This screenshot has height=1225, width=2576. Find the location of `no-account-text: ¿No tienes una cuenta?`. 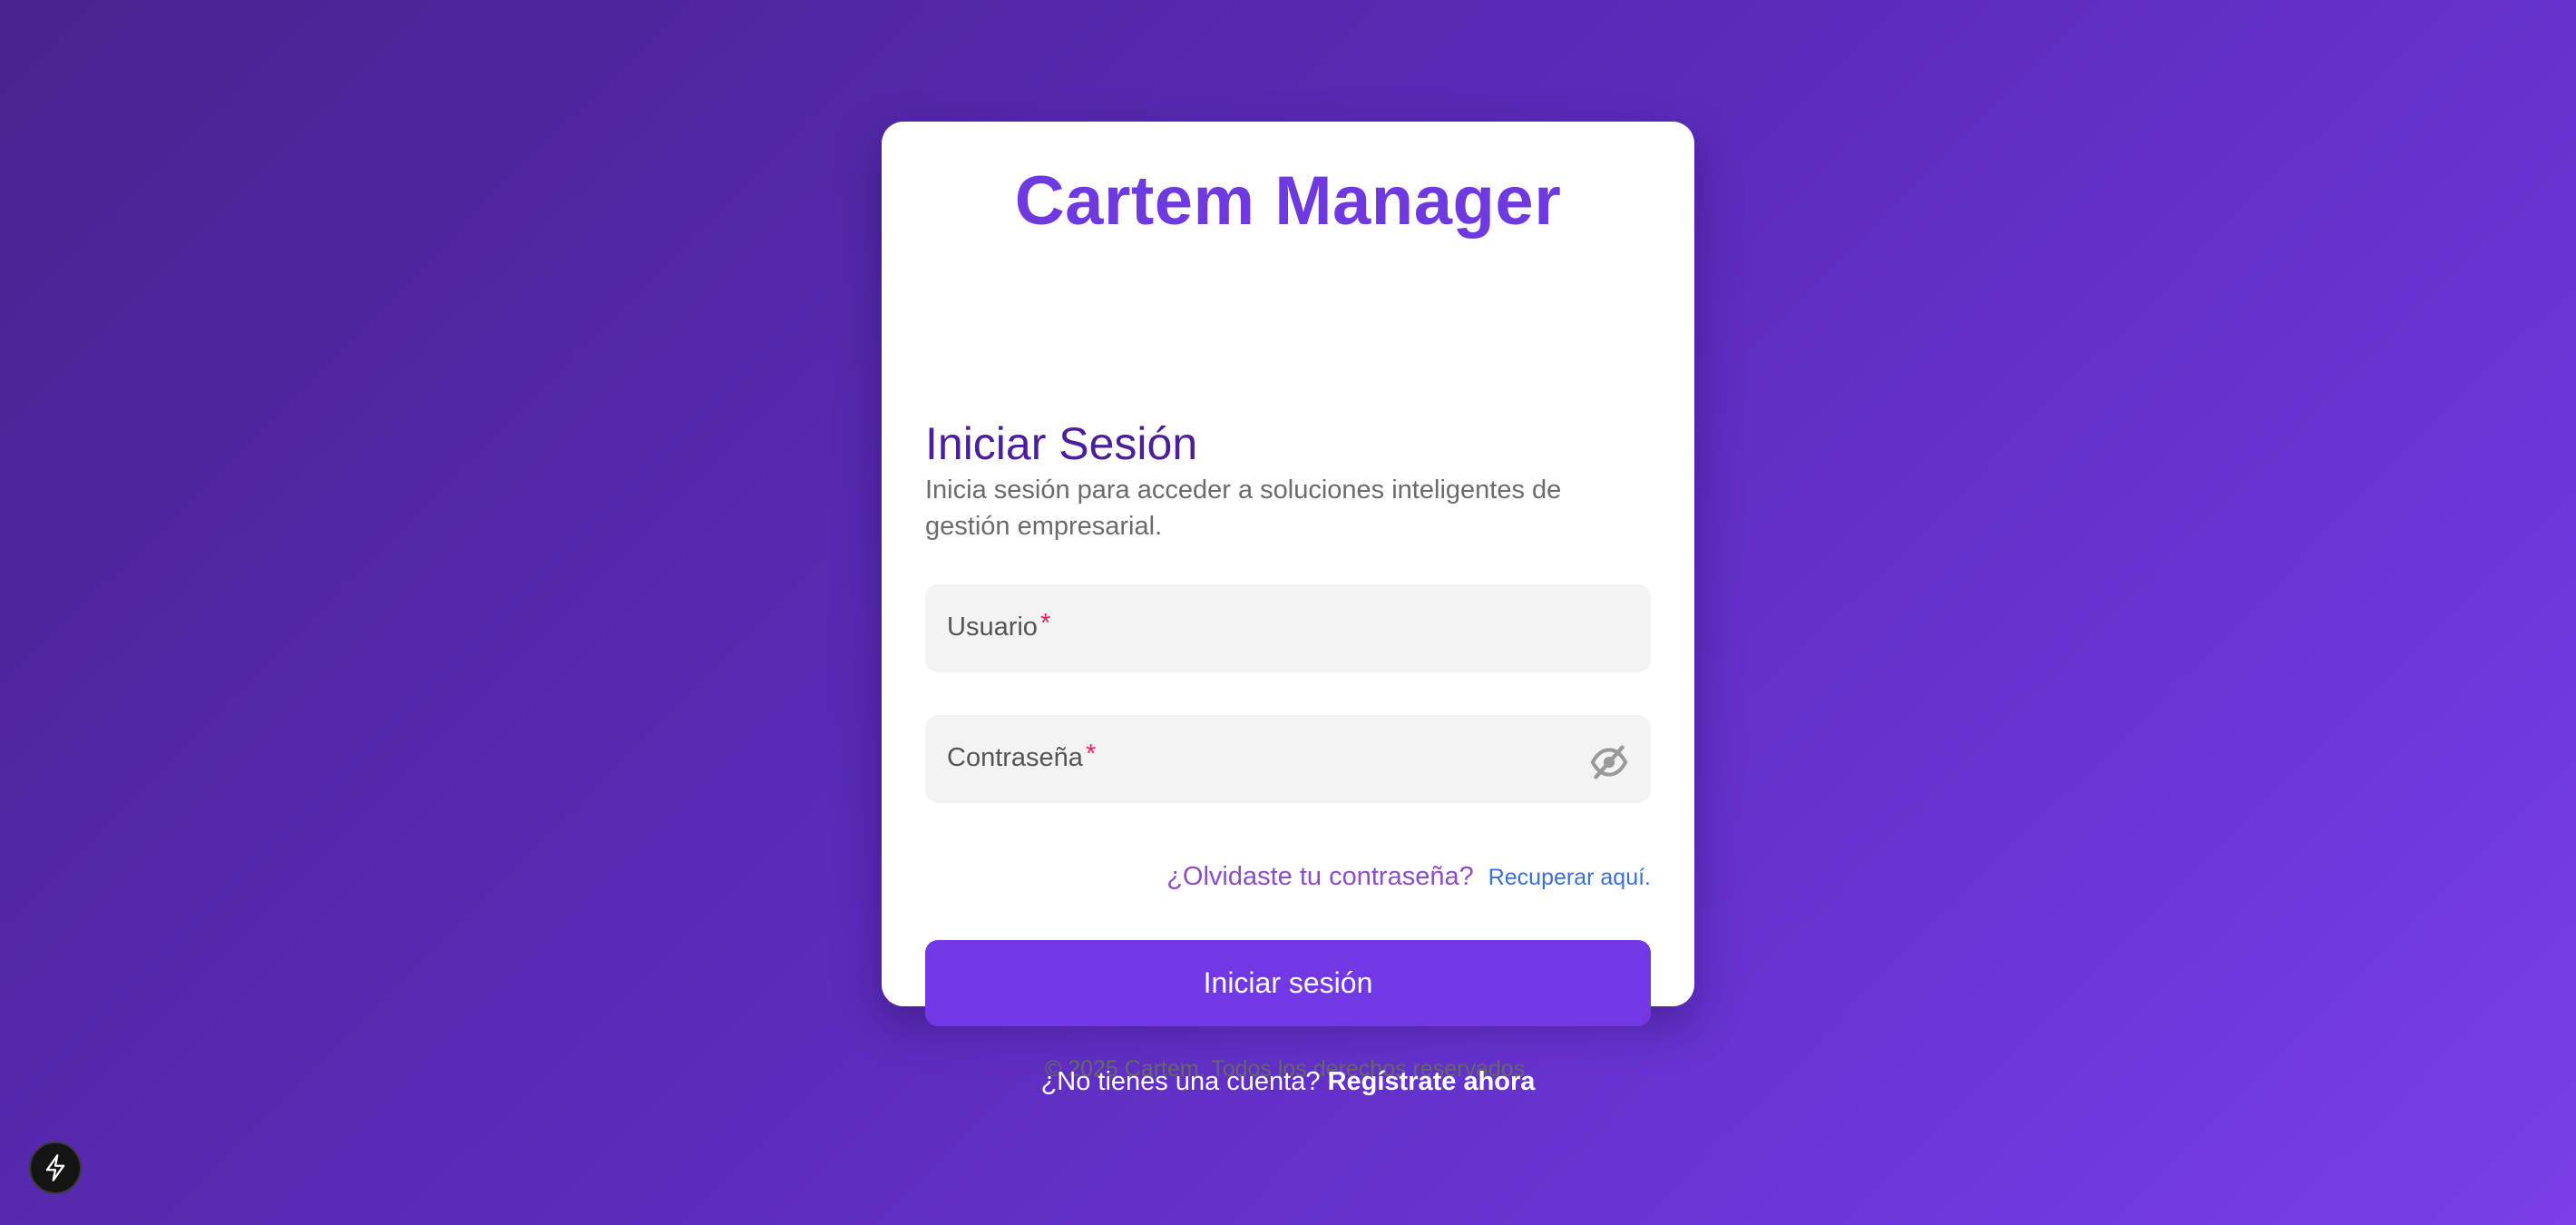

no-account-text: ¿No tienes una cuenta? is located at coordinates (1180, 1081).